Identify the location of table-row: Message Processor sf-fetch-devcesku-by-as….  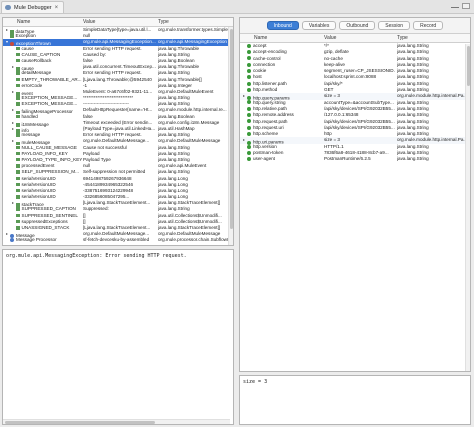
(118, 240).